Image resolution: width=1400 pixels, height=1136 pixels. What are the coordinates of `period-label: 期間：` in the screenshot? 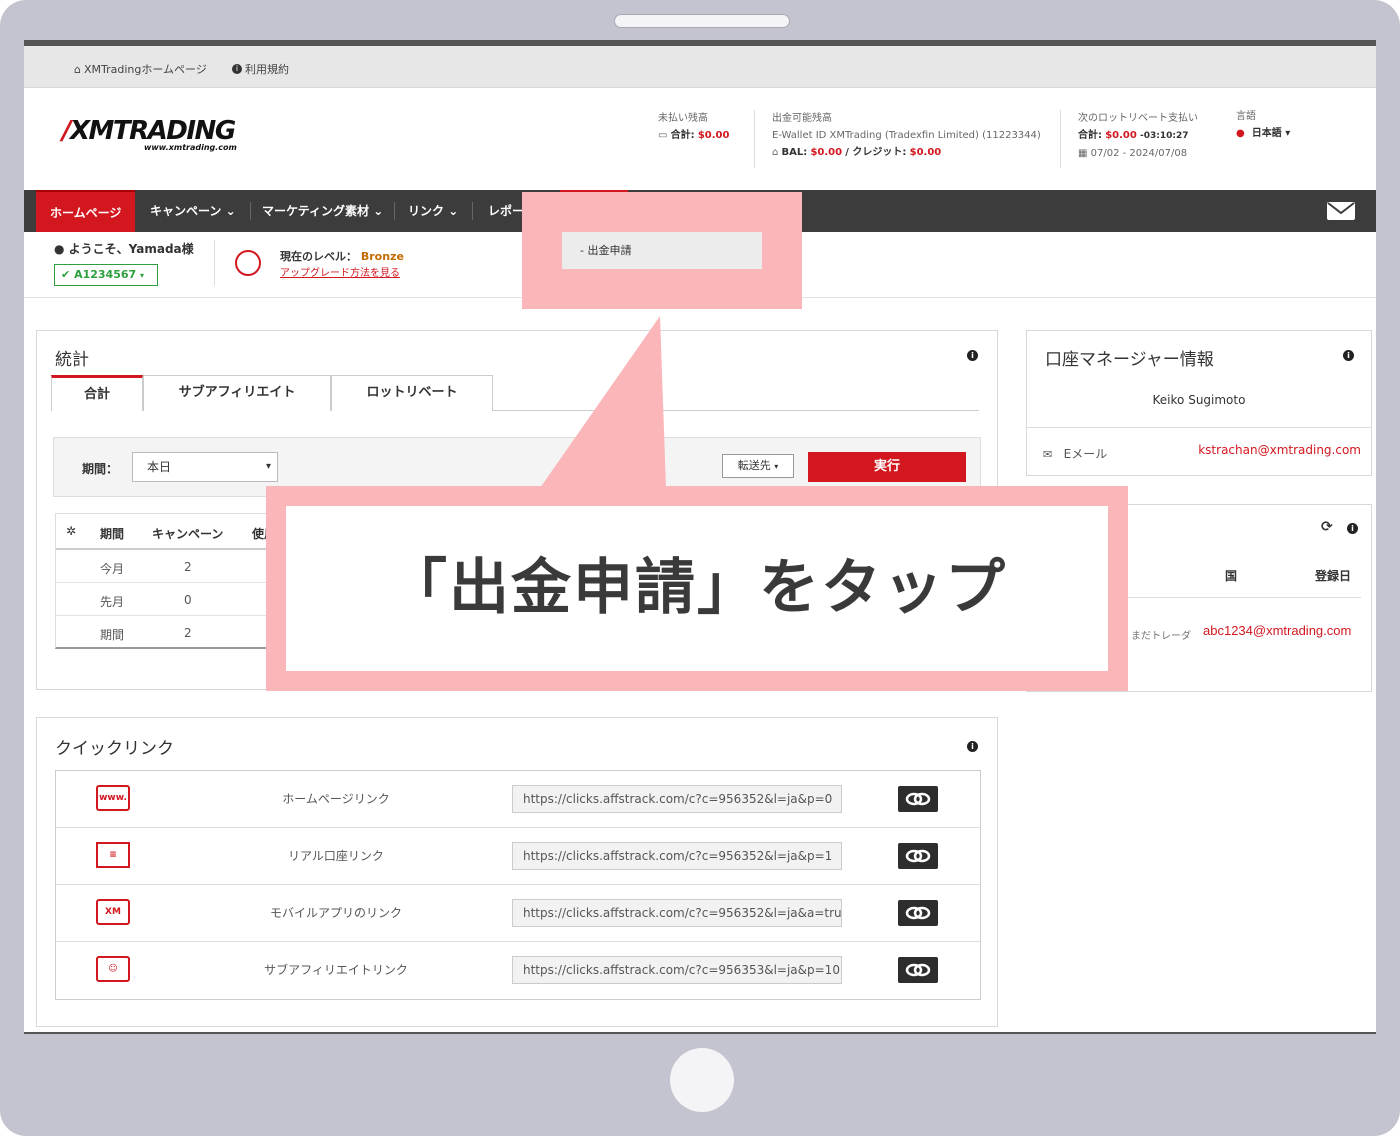 It's located at (100, 469).